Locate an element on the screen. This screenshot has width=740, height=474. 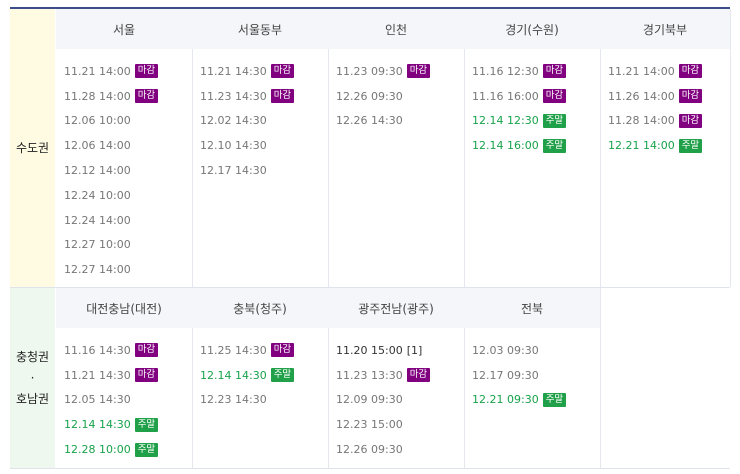
session-item: 12.27 14:00 is located at coordinates (124, 269).